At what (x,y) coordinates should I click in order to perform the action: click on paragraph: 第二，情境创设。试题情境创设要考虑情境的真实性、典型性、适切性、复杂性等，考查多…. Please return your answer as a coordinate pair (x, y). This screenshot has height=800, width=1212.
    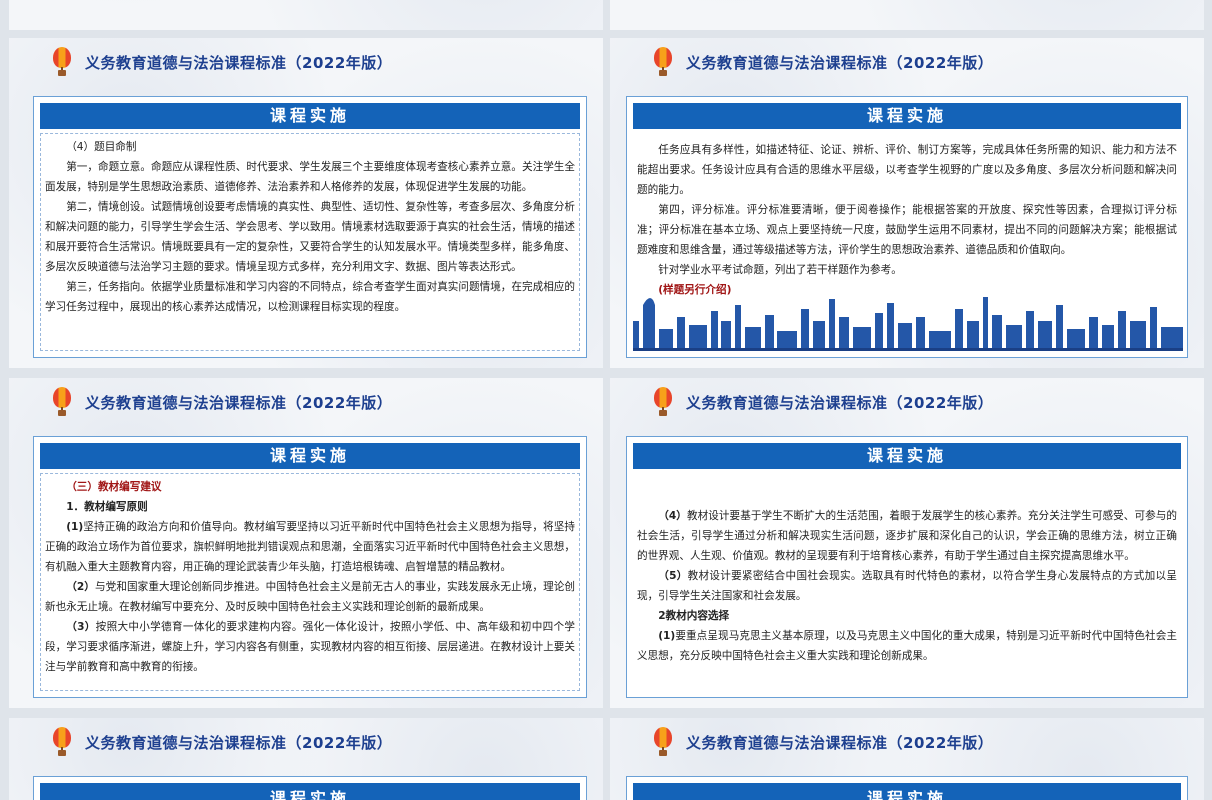
    Looking at the image, I should click on (310, 237).